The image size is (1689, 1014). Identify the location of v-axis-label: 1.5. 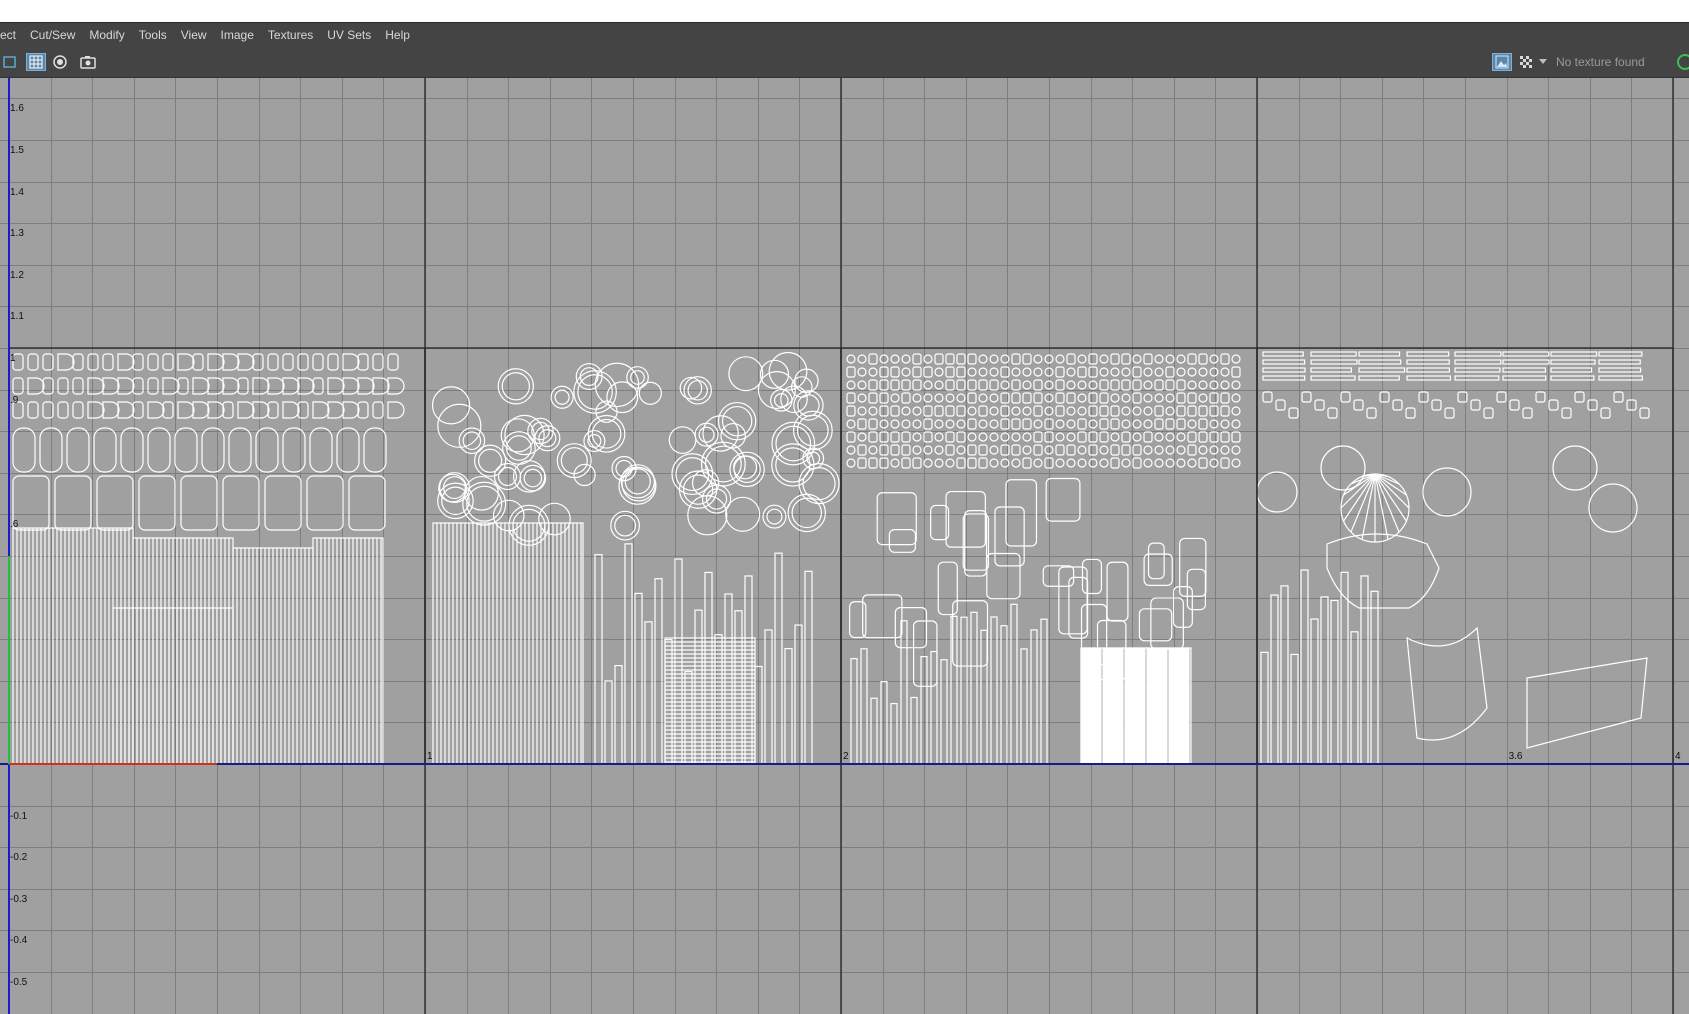
(17, 150).